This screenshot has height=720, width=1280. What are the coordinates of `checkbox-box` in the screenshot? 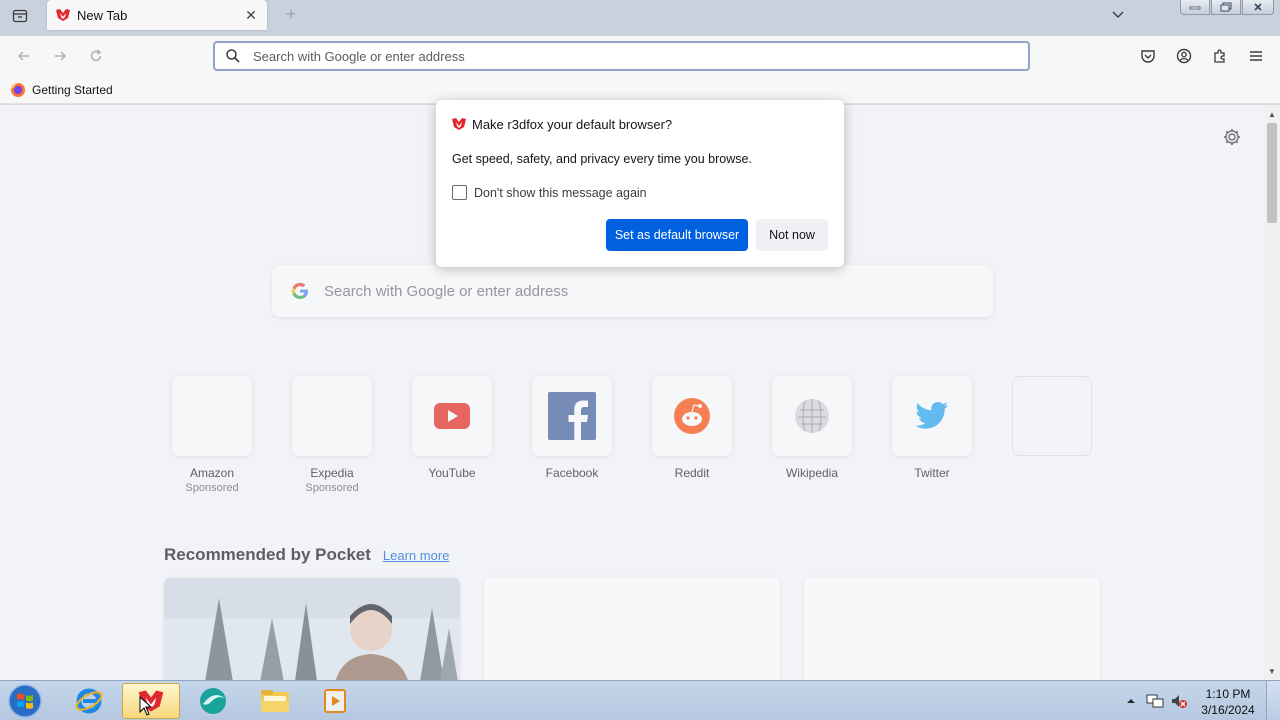 It's located at (459, 192).